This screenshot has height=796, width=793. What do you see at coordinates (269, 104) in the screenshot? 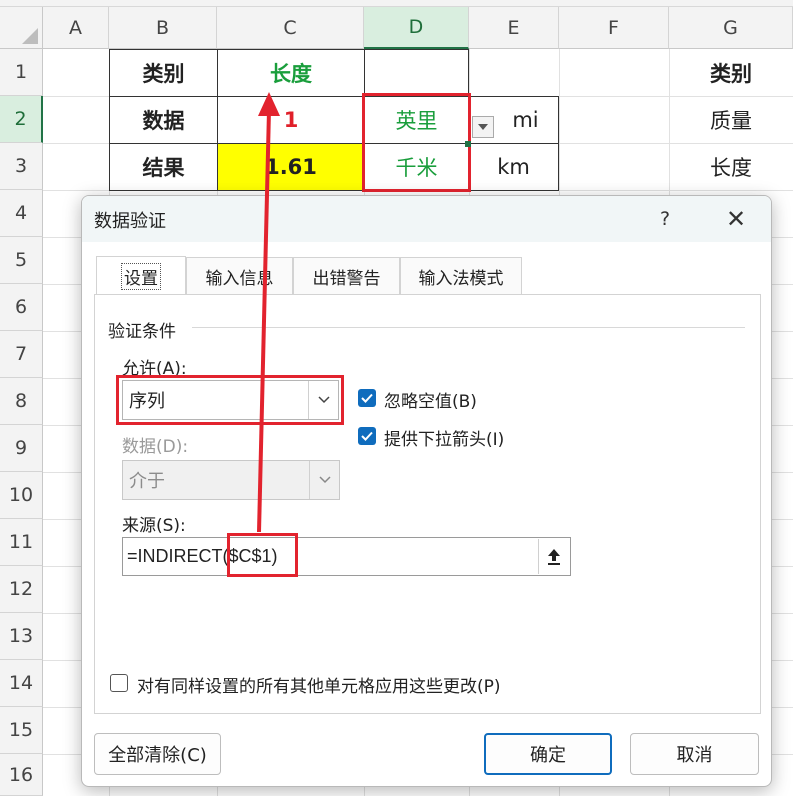
I see `annotation-arrowhead` at bounding box center [269, 104].